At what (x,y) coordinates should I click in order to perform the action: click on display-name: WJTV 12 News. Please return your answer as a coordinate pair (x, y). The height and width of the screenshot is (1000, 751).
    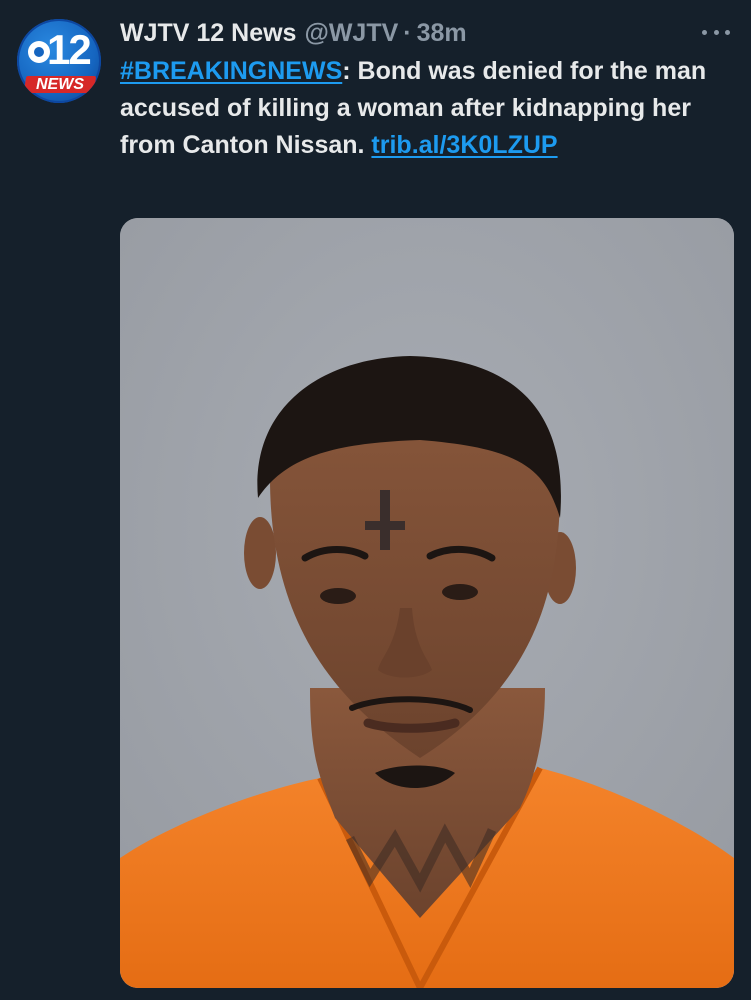
    Looking at the image, I should click on (208, 33).